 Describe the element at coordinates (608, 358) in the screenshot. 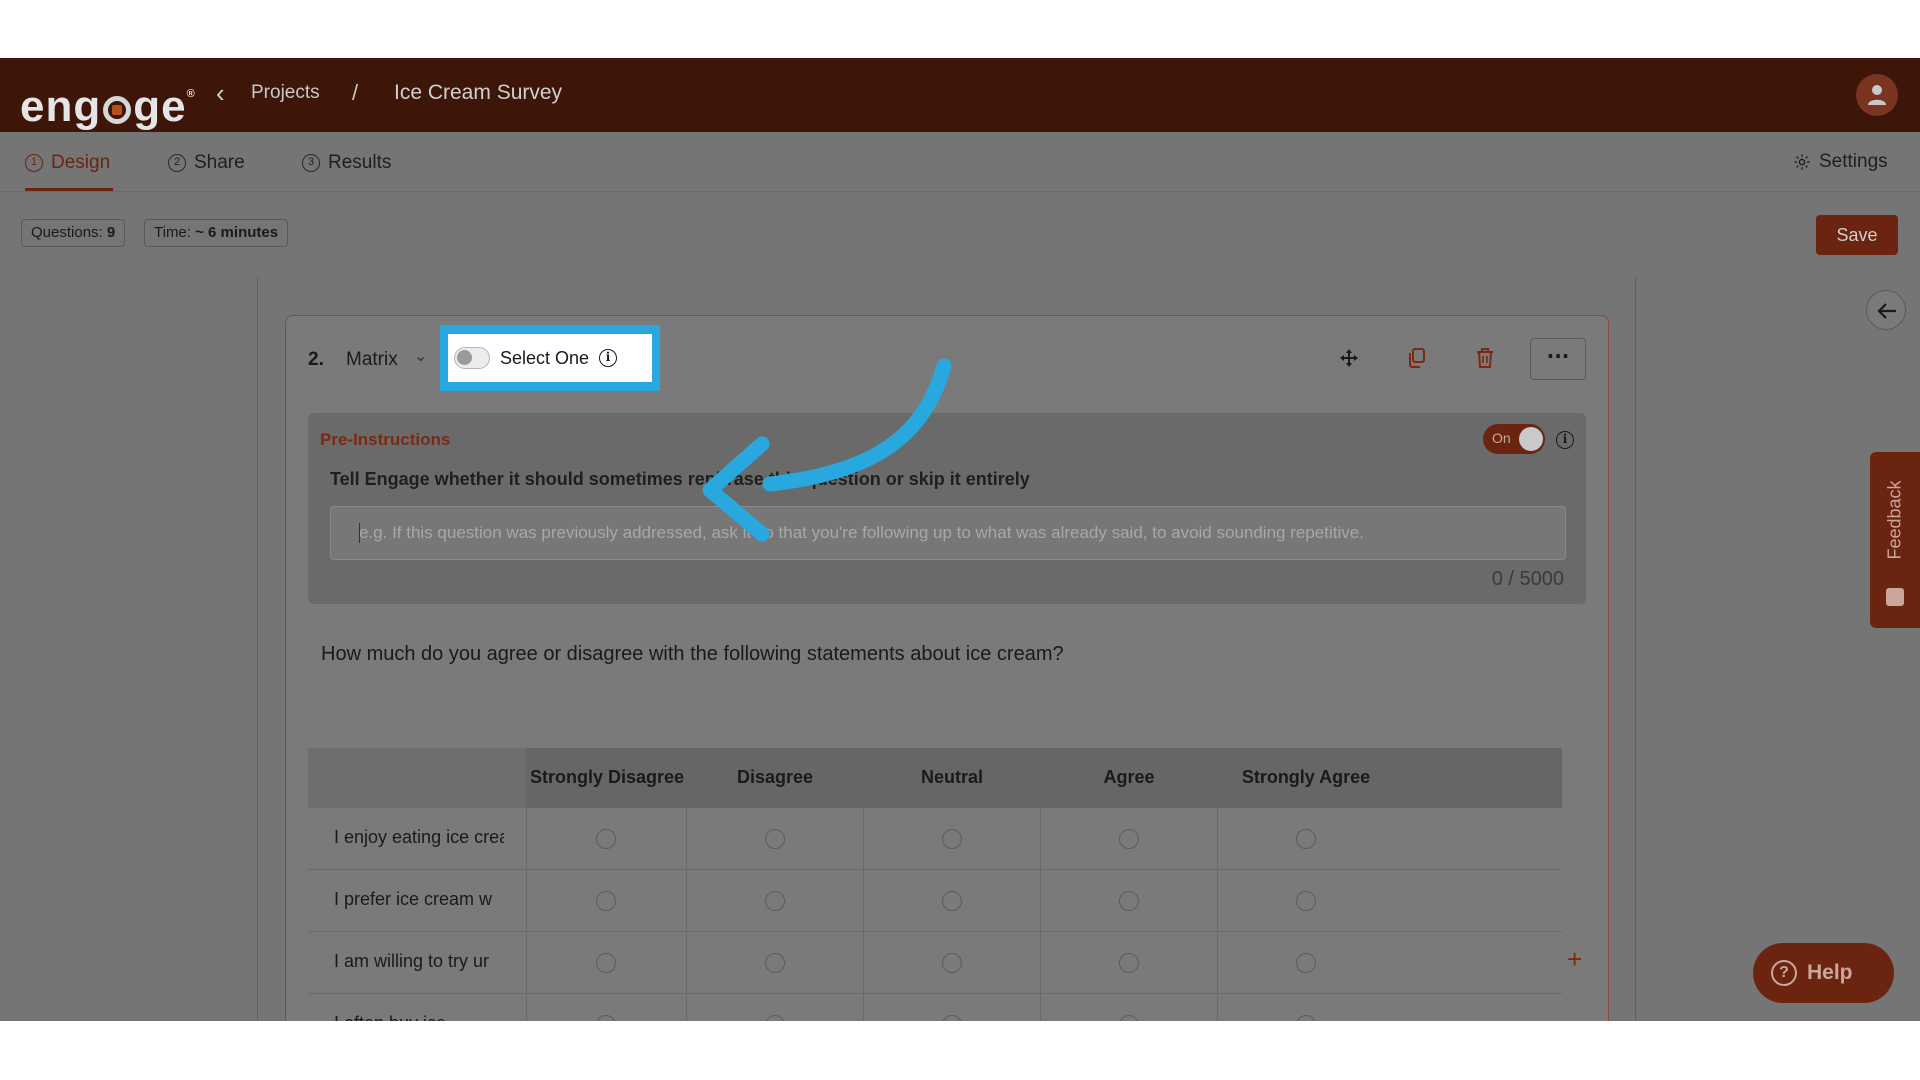

I see `info-icon: i` at that location.